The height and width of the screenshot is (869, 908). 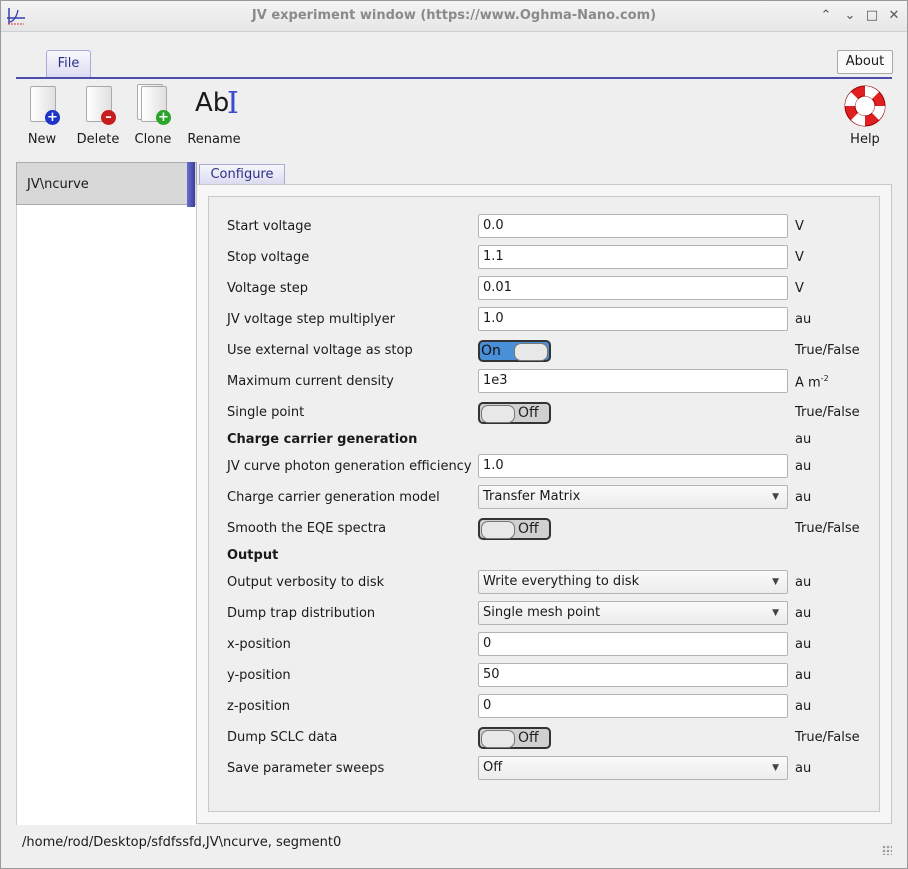 What do you see at coordinates (269, 226) in the screenshot?
I see `start-voltage-label: Start voltage` at bounding box center [269, 226].